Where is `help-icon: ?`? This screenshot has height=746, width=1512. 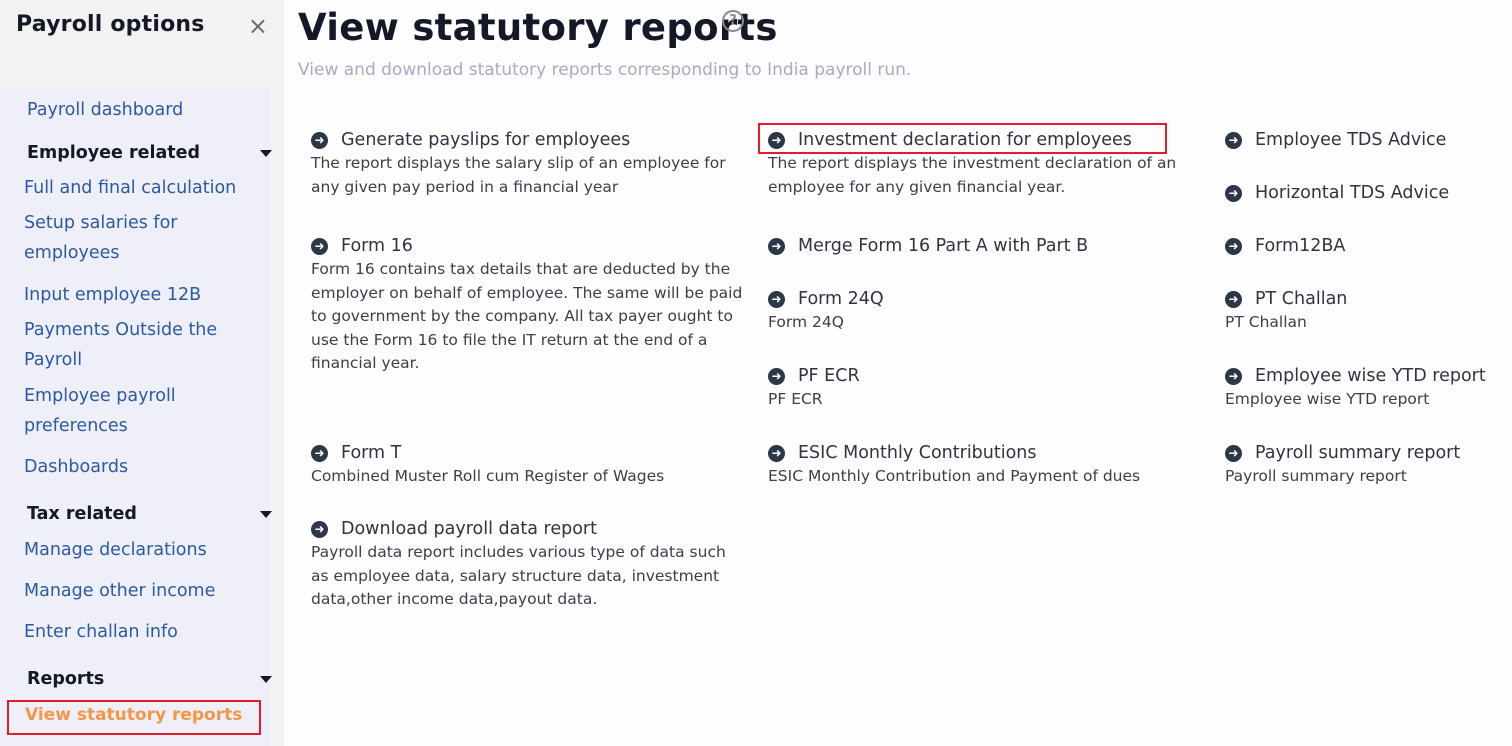 help-icon: ? is located at coordinates (733, 21).